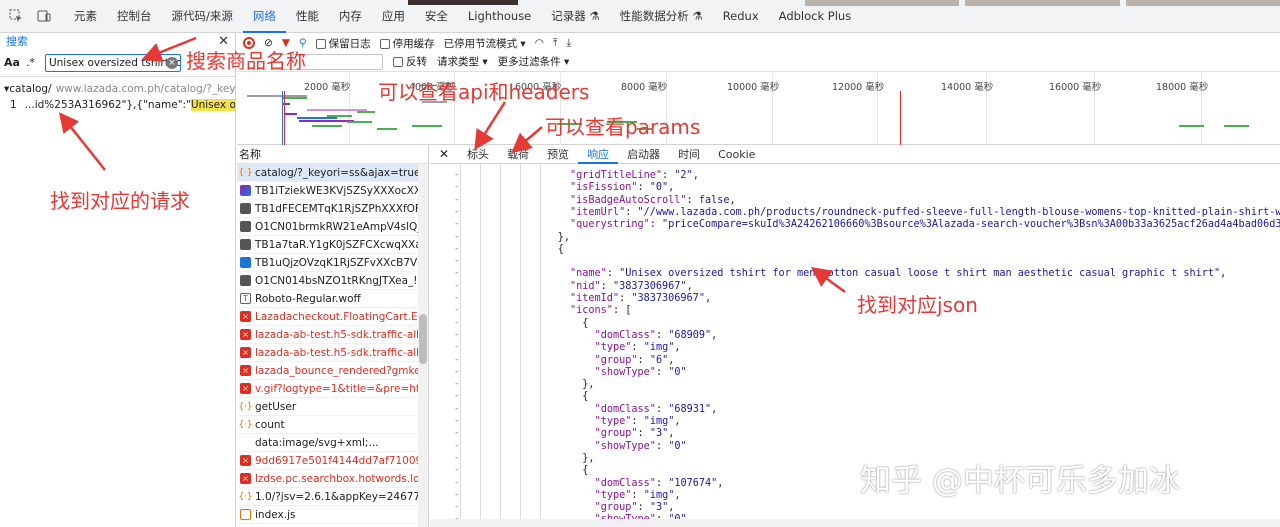  I want to click on arrow-to-search-input, so click(169, 49).